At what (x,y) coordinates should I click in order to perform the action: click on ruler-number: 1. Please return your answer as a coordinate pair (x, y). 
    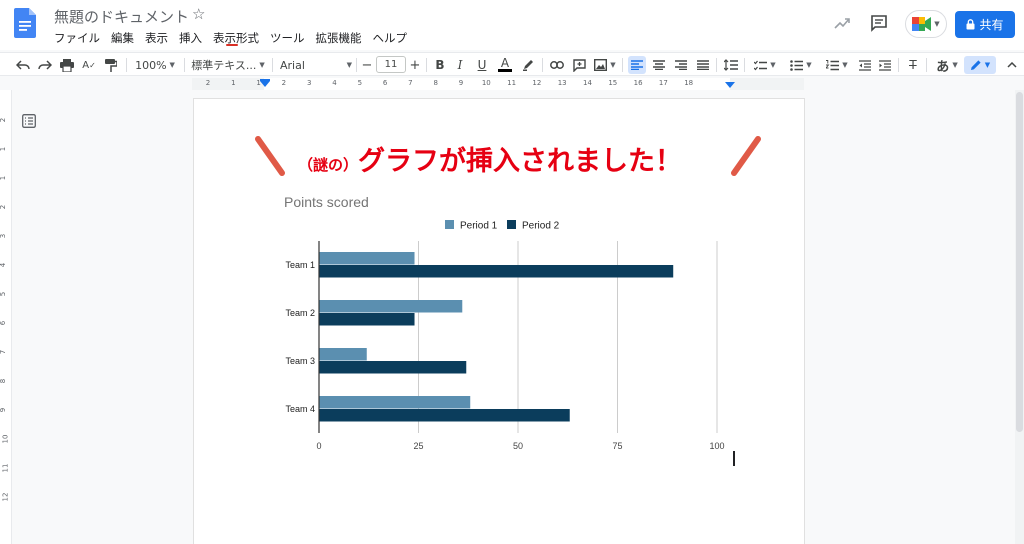
    Looking at the image, I should click on (233, 83).